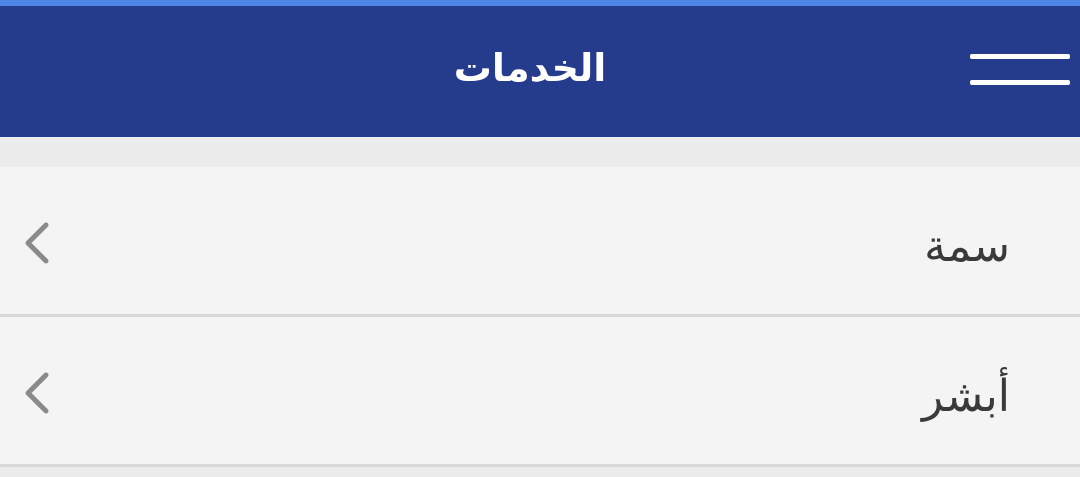 The width and height of the screenshot is (1080, 477). I want to click on page-title: الخدمات, so click(530, 68).